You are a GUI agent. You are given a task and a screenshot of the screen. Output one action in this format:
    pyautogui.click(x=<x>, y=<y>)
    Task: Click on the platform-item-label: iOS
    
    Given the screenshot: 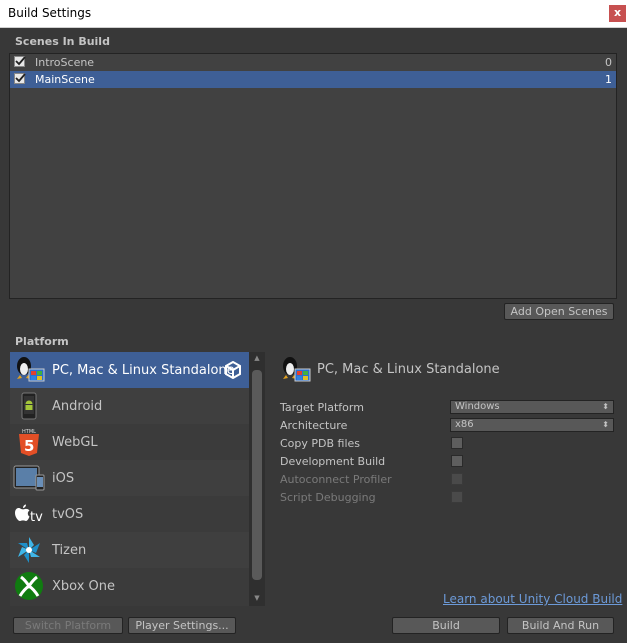 What is the action you would take?
    pyautogui.click(x=63, y=478)
    